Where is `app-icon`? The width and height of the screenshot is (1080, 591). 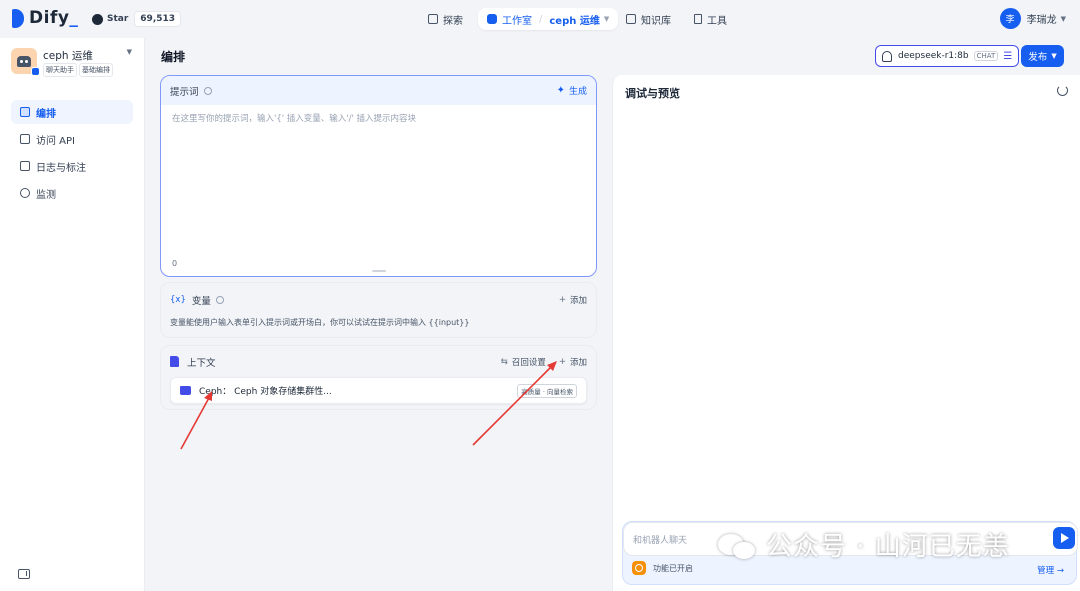
app-icon is located at coordinates (25, 62).